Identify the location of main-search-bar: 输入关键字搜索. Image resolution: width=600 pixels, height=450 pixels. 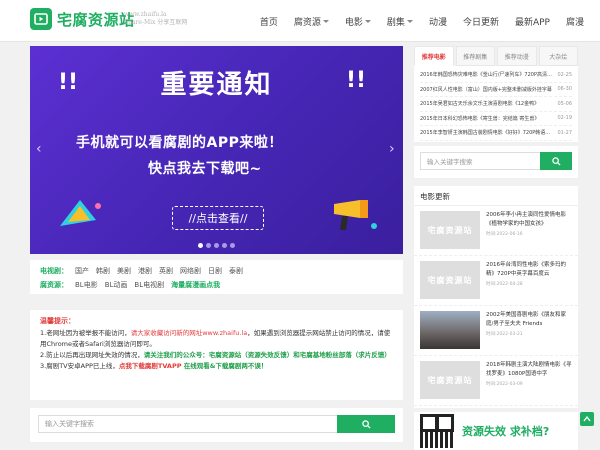
(216, 425).